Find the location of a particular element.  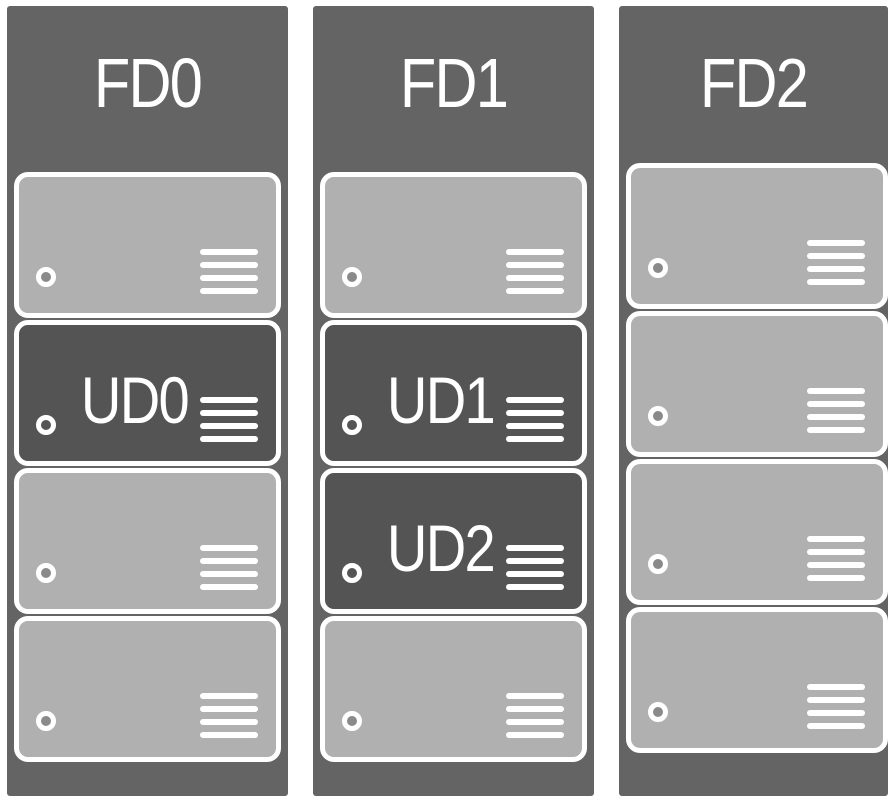

update-domain-slot: UD2 is located at coordinates (453, 541).